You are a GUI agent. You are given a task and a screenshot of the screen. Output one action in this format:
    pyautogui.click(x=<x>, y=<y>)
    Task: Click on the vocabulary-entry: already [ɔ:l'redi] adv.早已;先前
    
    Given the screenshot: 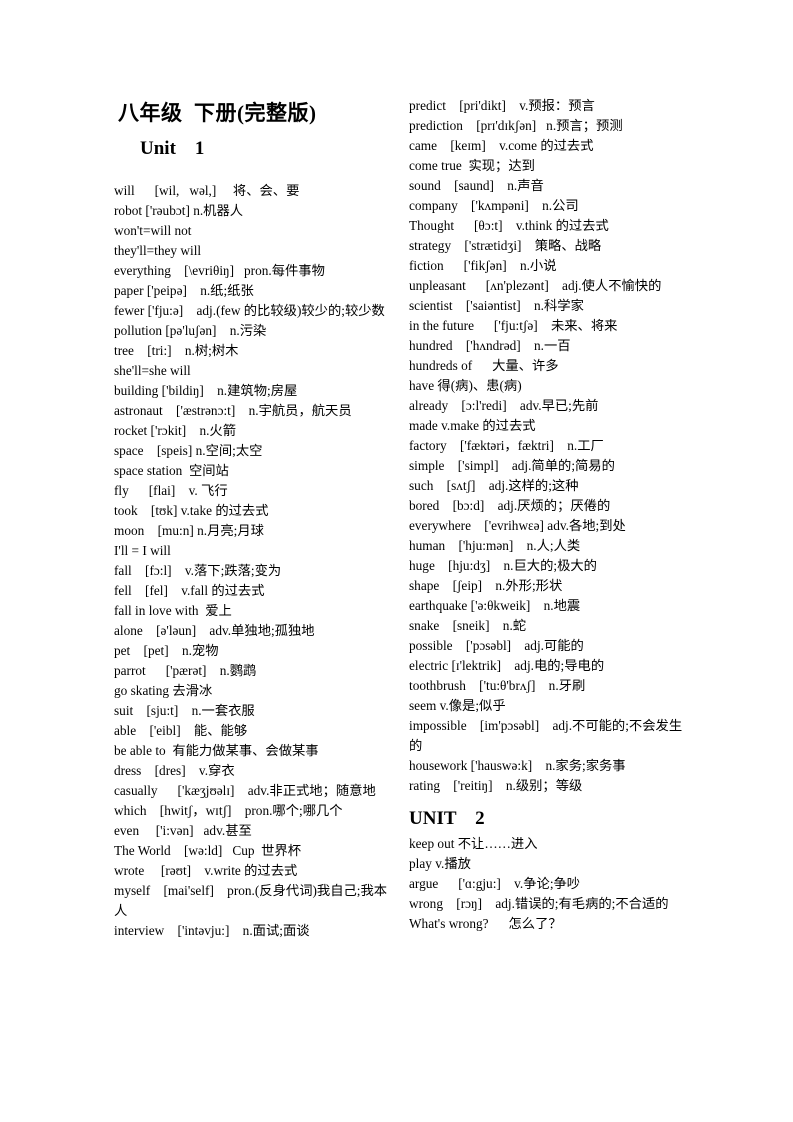 What is the action you would take?
    pyautogui.click(x=504, y=405)
    